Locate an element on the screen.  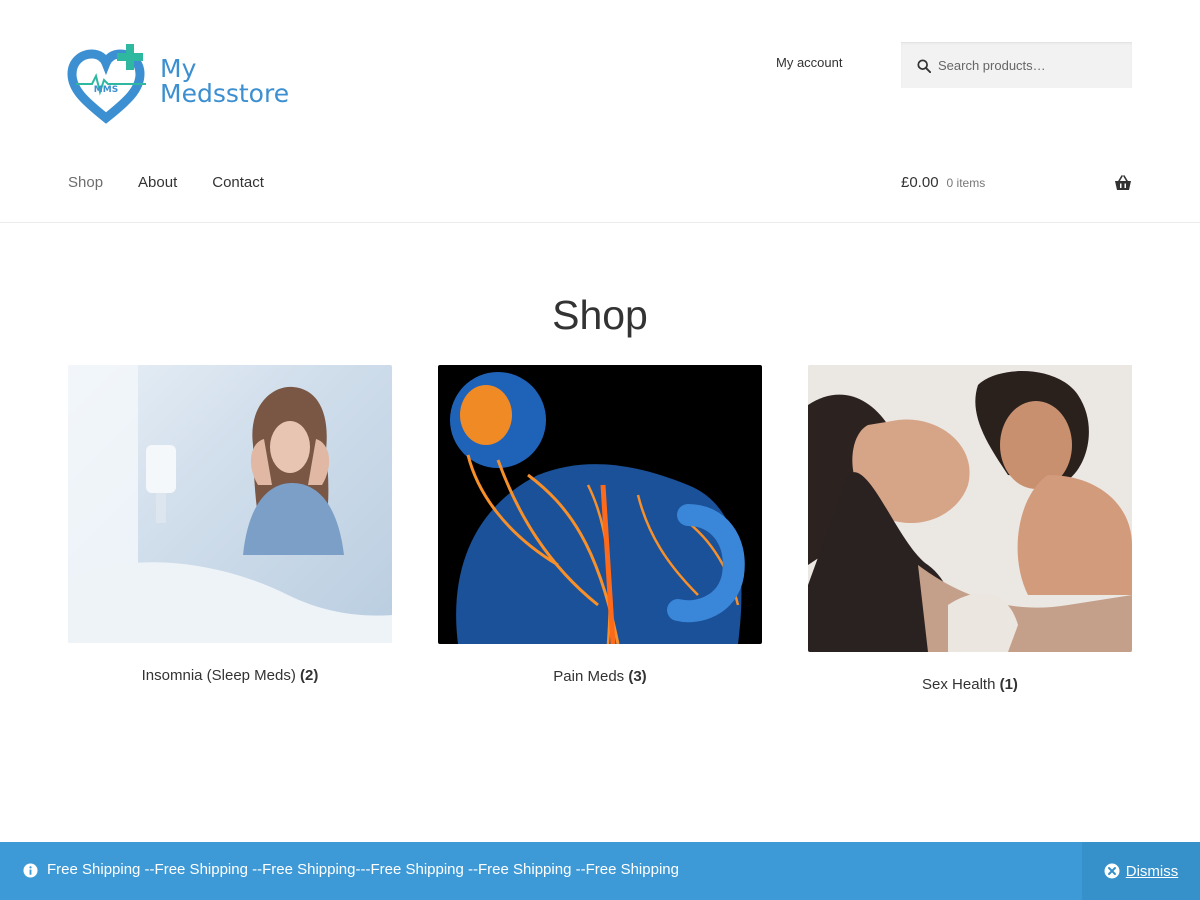
primary-nav: Shop About Contact is located at coordinates (183, 182).